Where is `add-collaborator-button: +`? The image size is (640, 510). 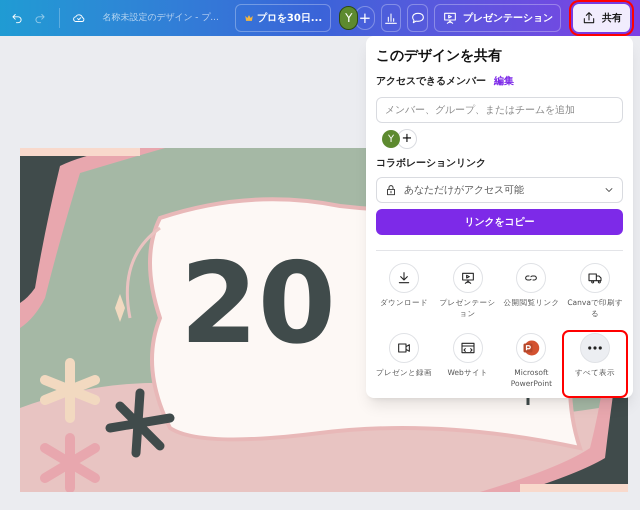
add-collaborator-button: + is located at coordinates (365, 18).